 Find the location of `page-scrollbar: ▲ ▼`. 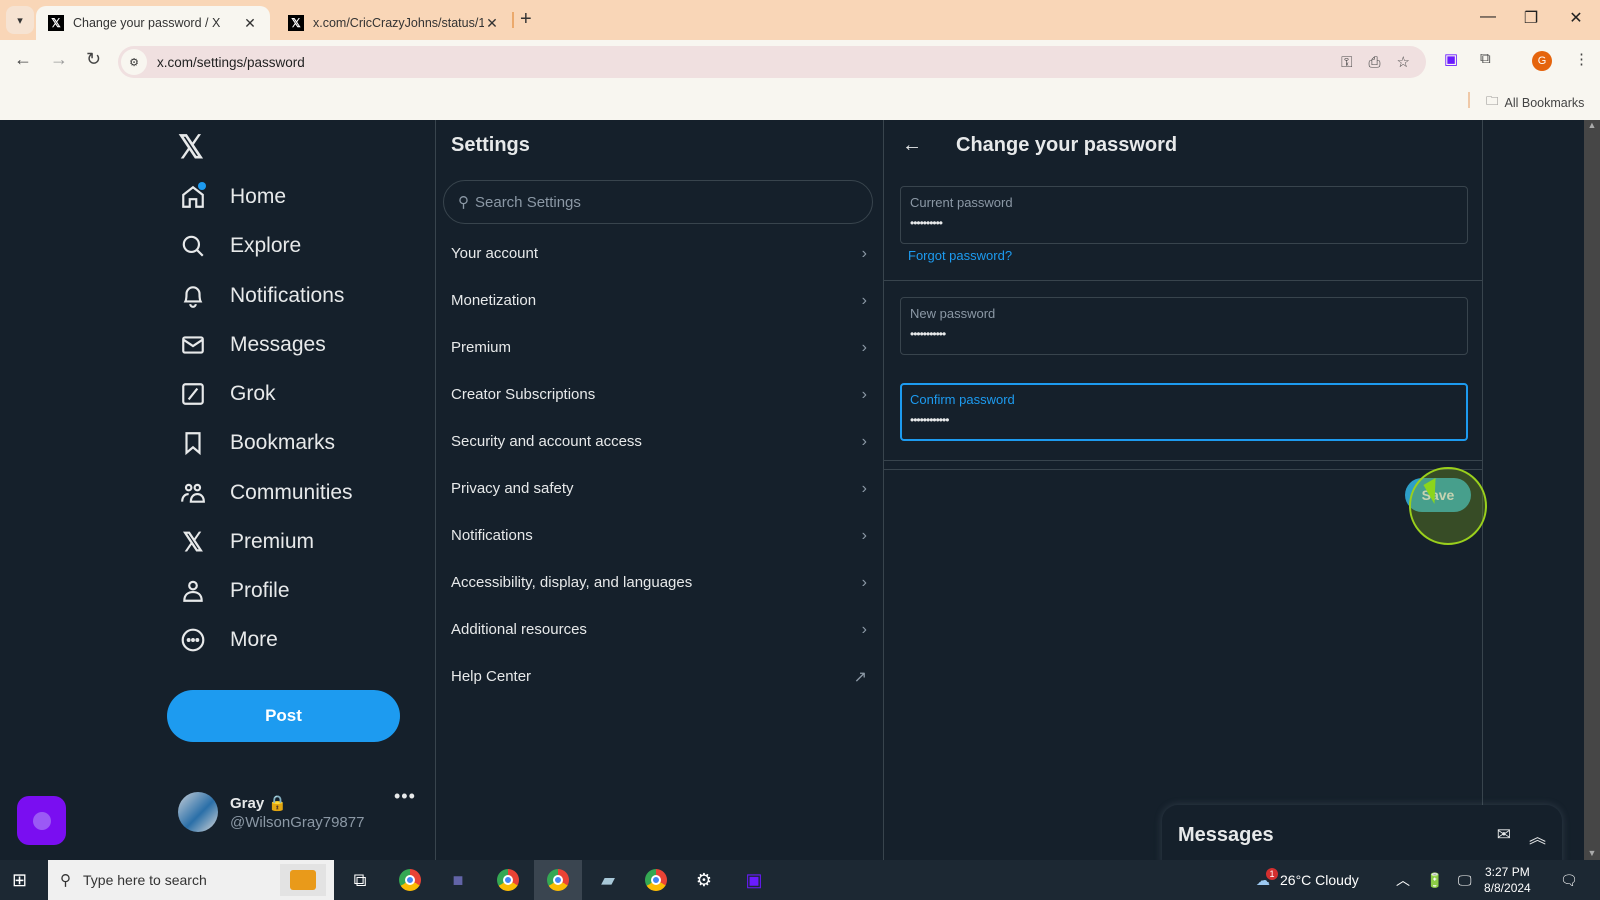

page-scrollbar: ▲ ▼ is located at coordinates (1592, 490).